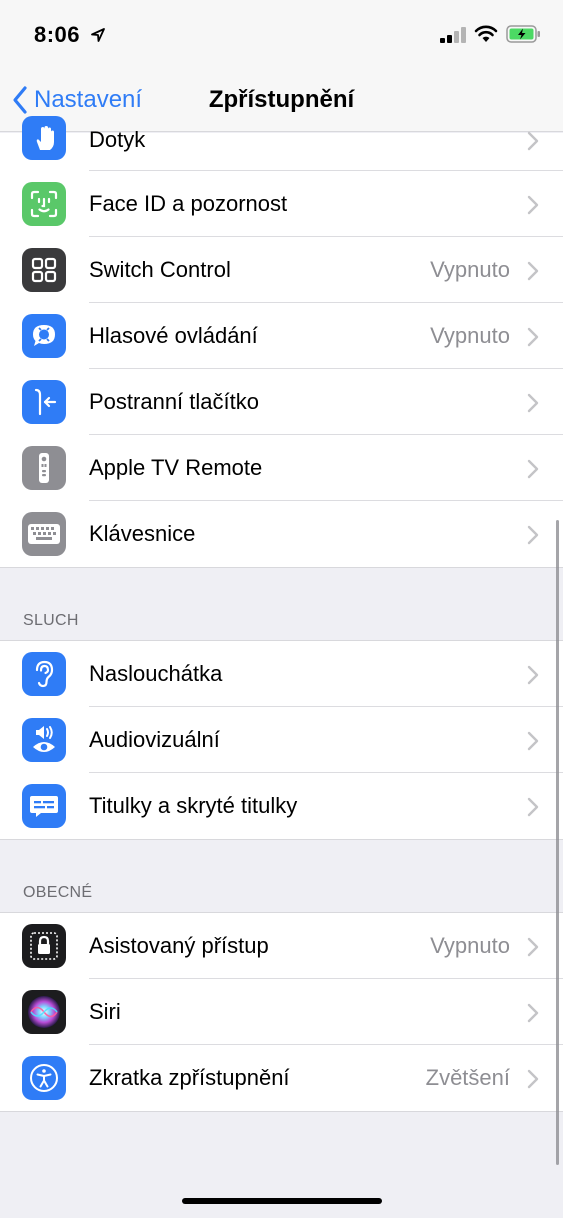 The height and width of the screenshot is (1218, 563). Describe the element at coordinates (173, 335) in the screenshot. I see `list-item-label: Hlasové ovládání` at that location.